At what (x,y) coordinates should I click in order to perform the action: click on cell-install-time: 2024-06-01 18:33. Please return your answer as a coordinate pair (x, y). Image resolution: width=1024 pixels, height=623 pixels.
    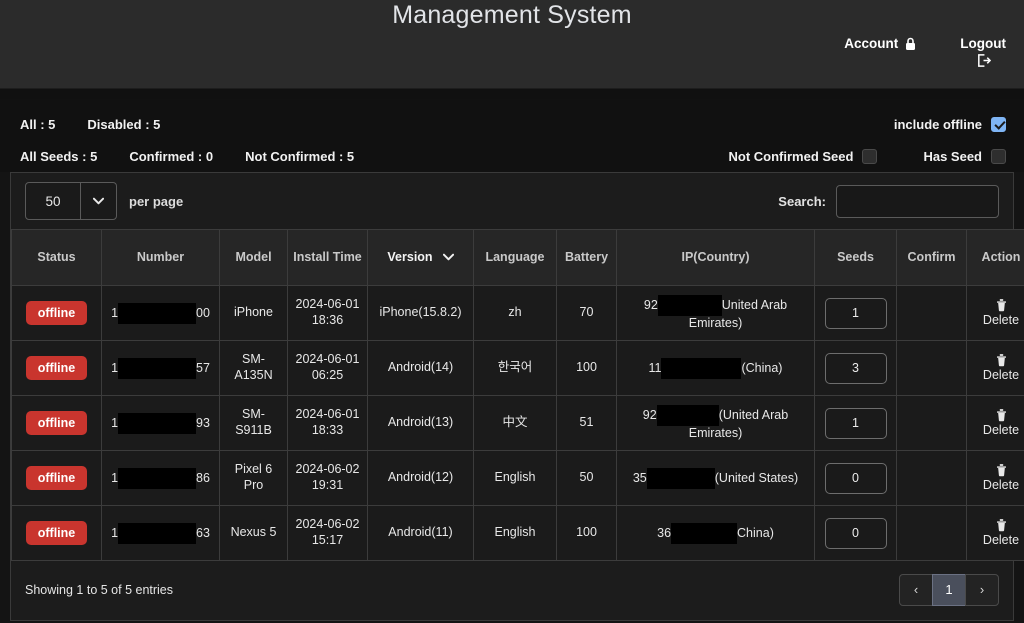
    Looking at the image, I should click on (327, 423).